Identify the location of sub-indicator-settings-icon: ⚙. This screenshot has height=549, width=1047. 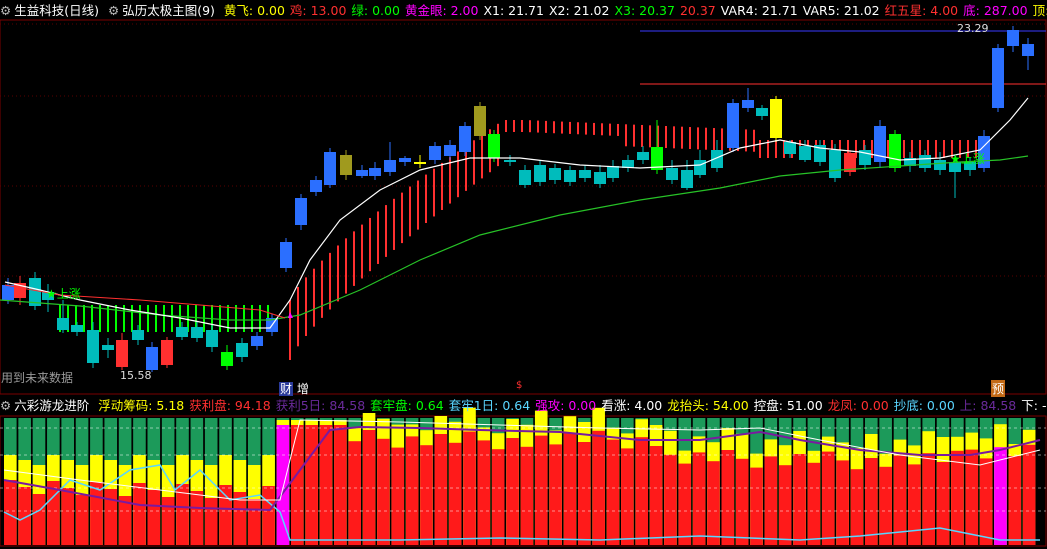
(5, 405).